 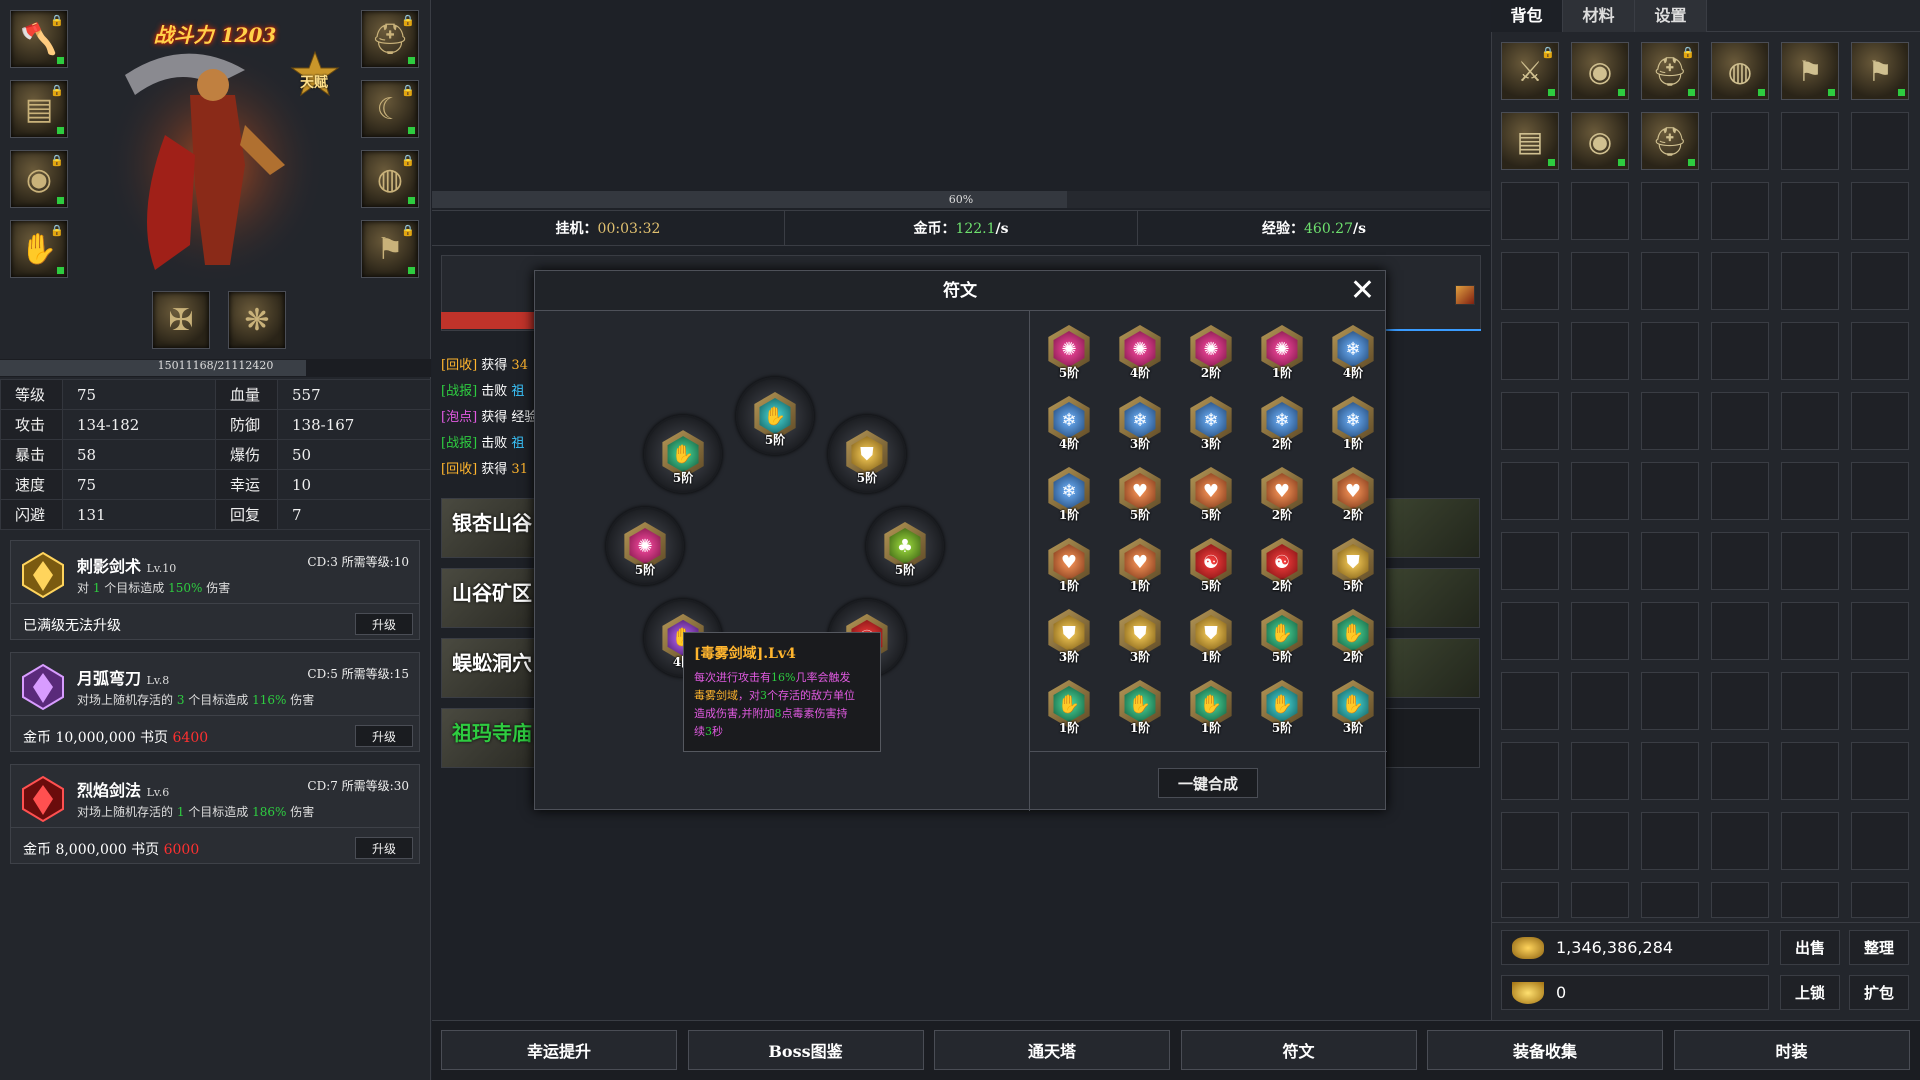 I want to click on bag-slot: ▤, so click(x=1530, y=141).